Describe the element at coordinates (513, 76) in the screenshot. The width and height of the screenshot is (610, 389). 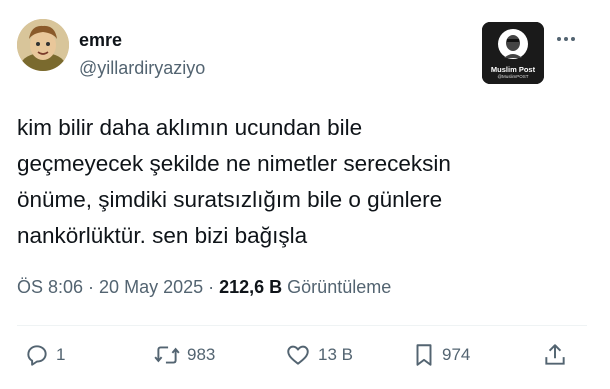
I see `badge-sub-text: @MuslimPOST` at that location.